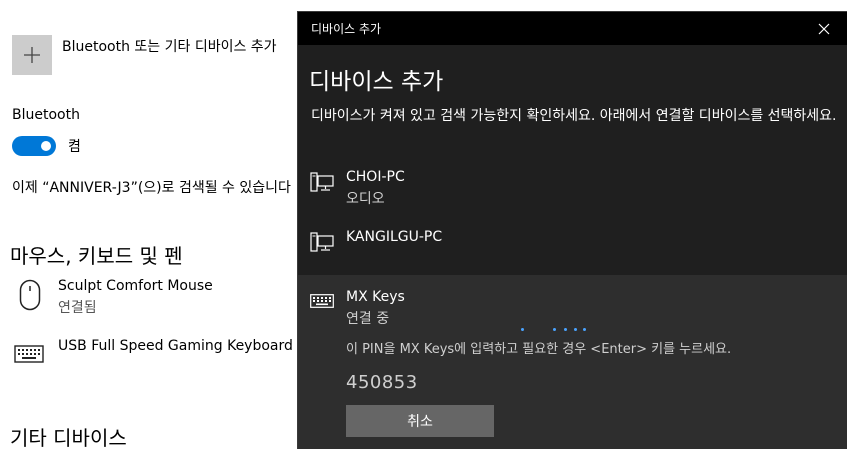 The width and height of the screenshot is (851, 451). Describe the element at coordinates (394, 237) in the screenshot. I see `device-item-name: KANGILGU-PC` at that location.